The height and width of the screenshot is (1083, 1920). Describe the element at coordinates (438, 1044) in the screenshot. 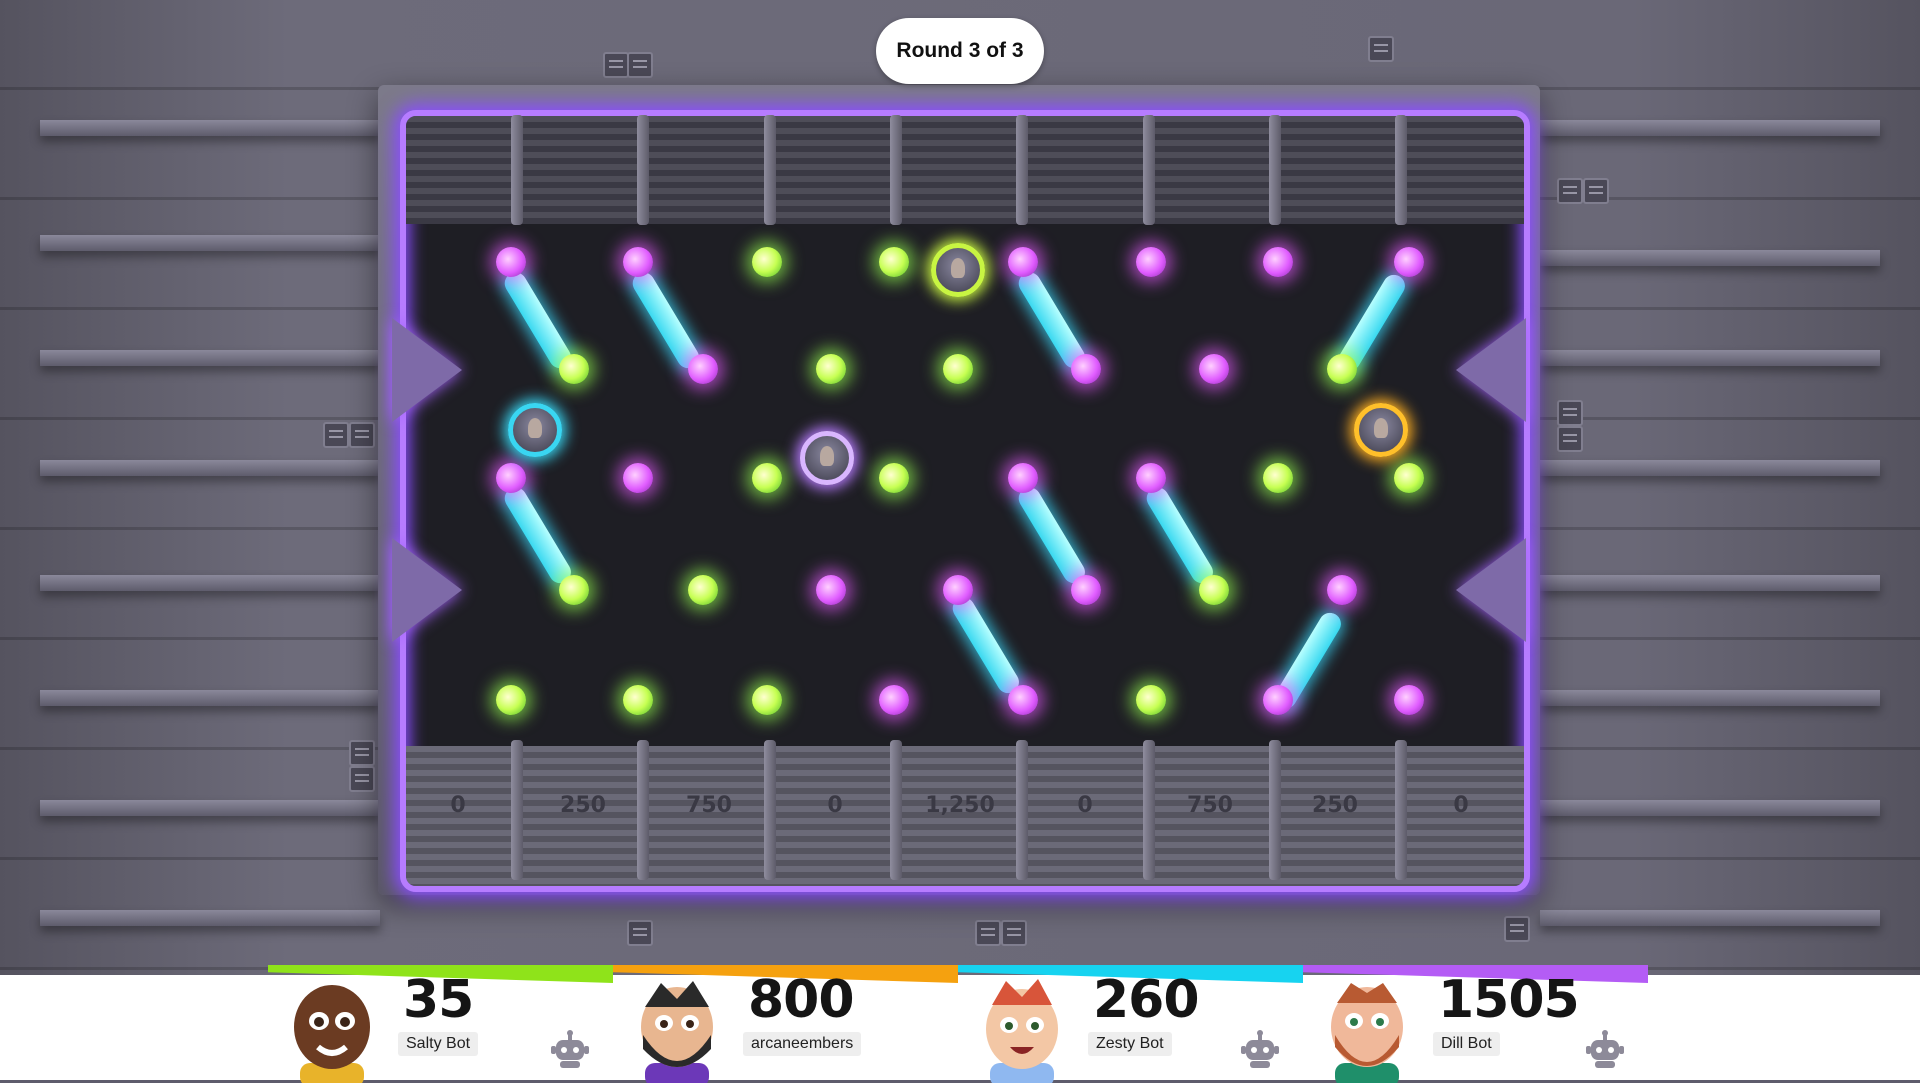

I see `player-name: Salty Bot` at that location.